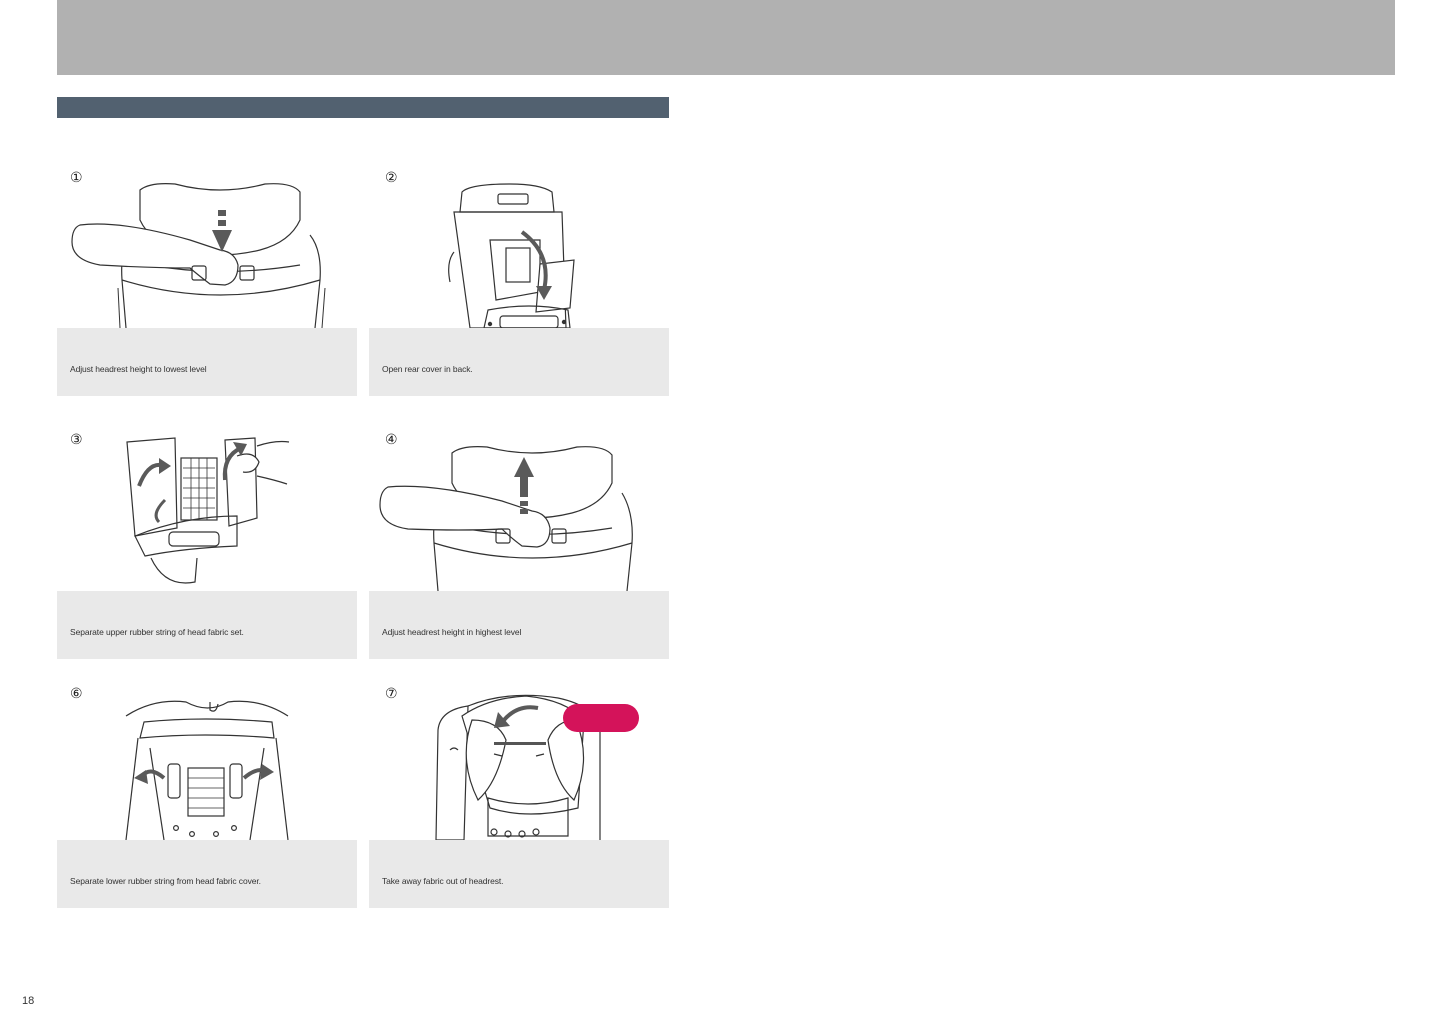 Image resolution: width=1452 pixels, height=1033 pixels. Describe the element at coordinates (519, 362) in the screenshot. I see `step-caption-2: Open rear cover in back.` at that location.